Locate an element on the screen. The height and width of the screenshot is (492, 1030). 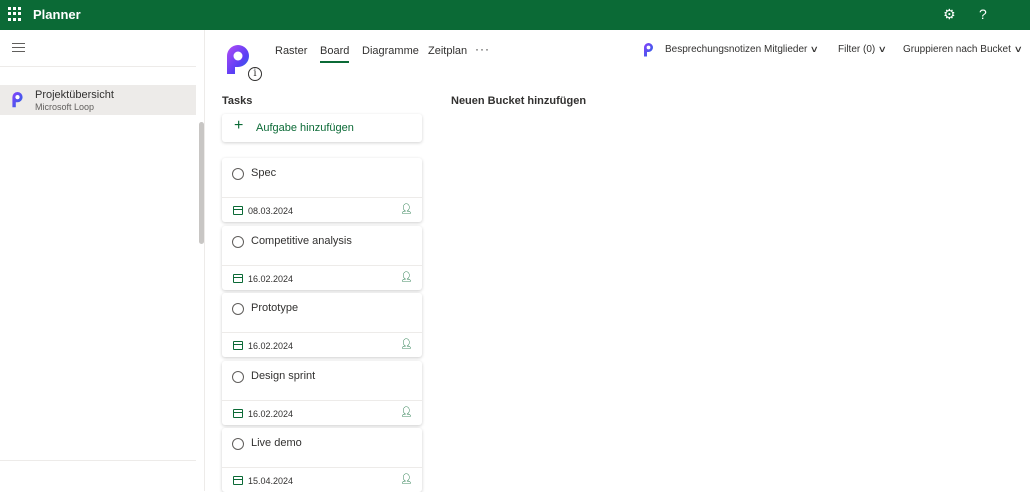
task-title: Design sprint is located at coordinates (283, 376).